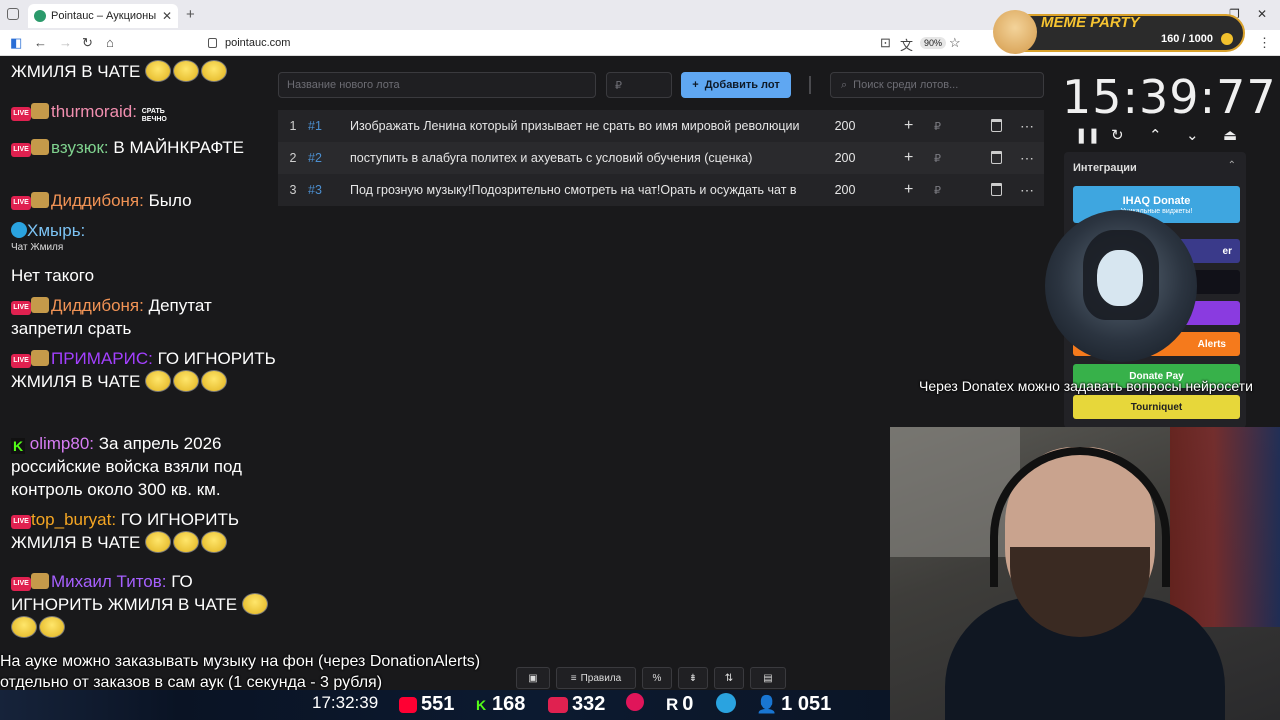 The width and height of the screenshot is (1280, 720). I want to click on timer-up-icon: ⌃, so click(1155, 135).